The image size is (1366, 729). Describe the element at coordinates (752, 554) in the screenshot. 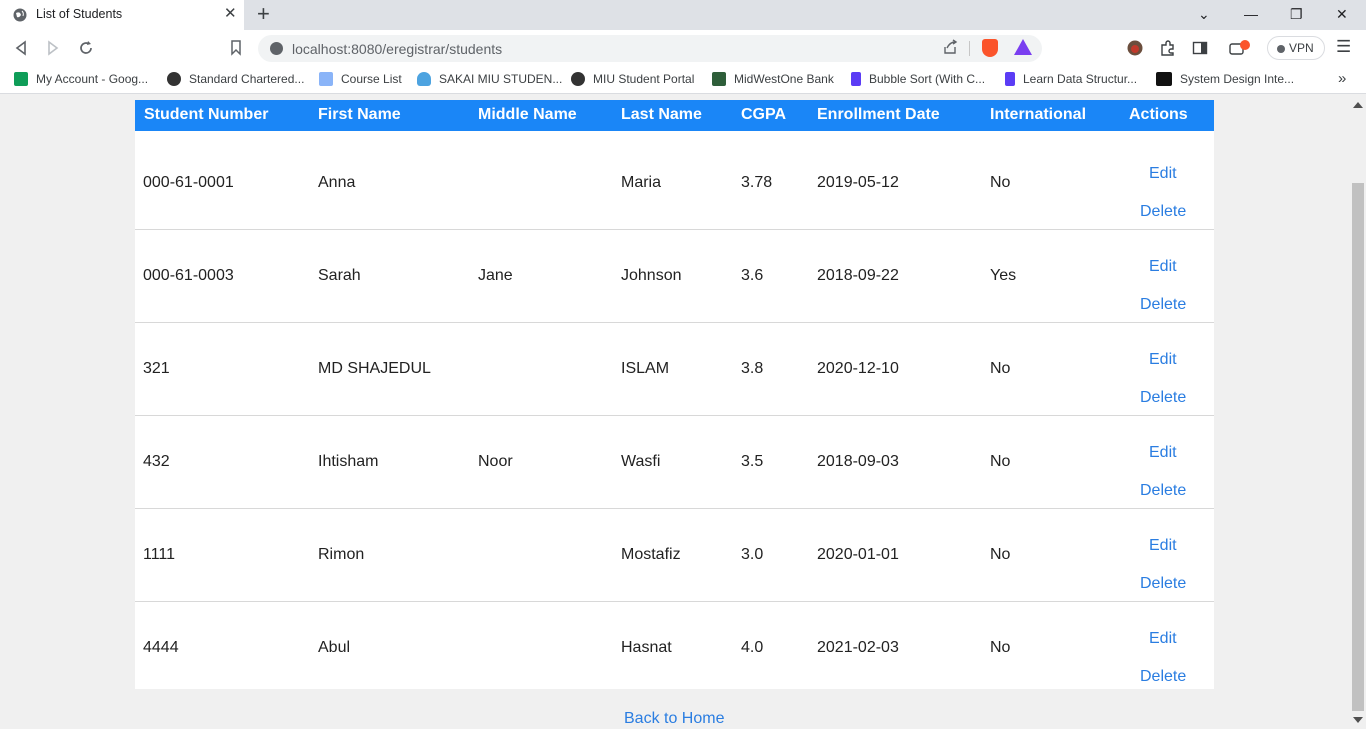

I see `cell-cgpa: 3.0` at that location.